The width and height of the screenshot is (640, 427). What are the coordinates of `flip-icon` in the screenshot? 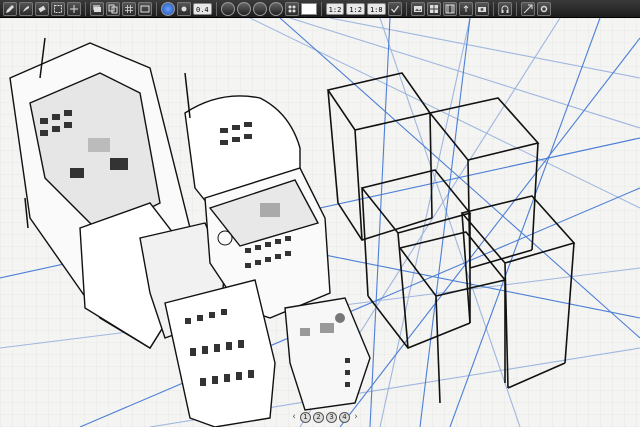 It's located at (259, 8).